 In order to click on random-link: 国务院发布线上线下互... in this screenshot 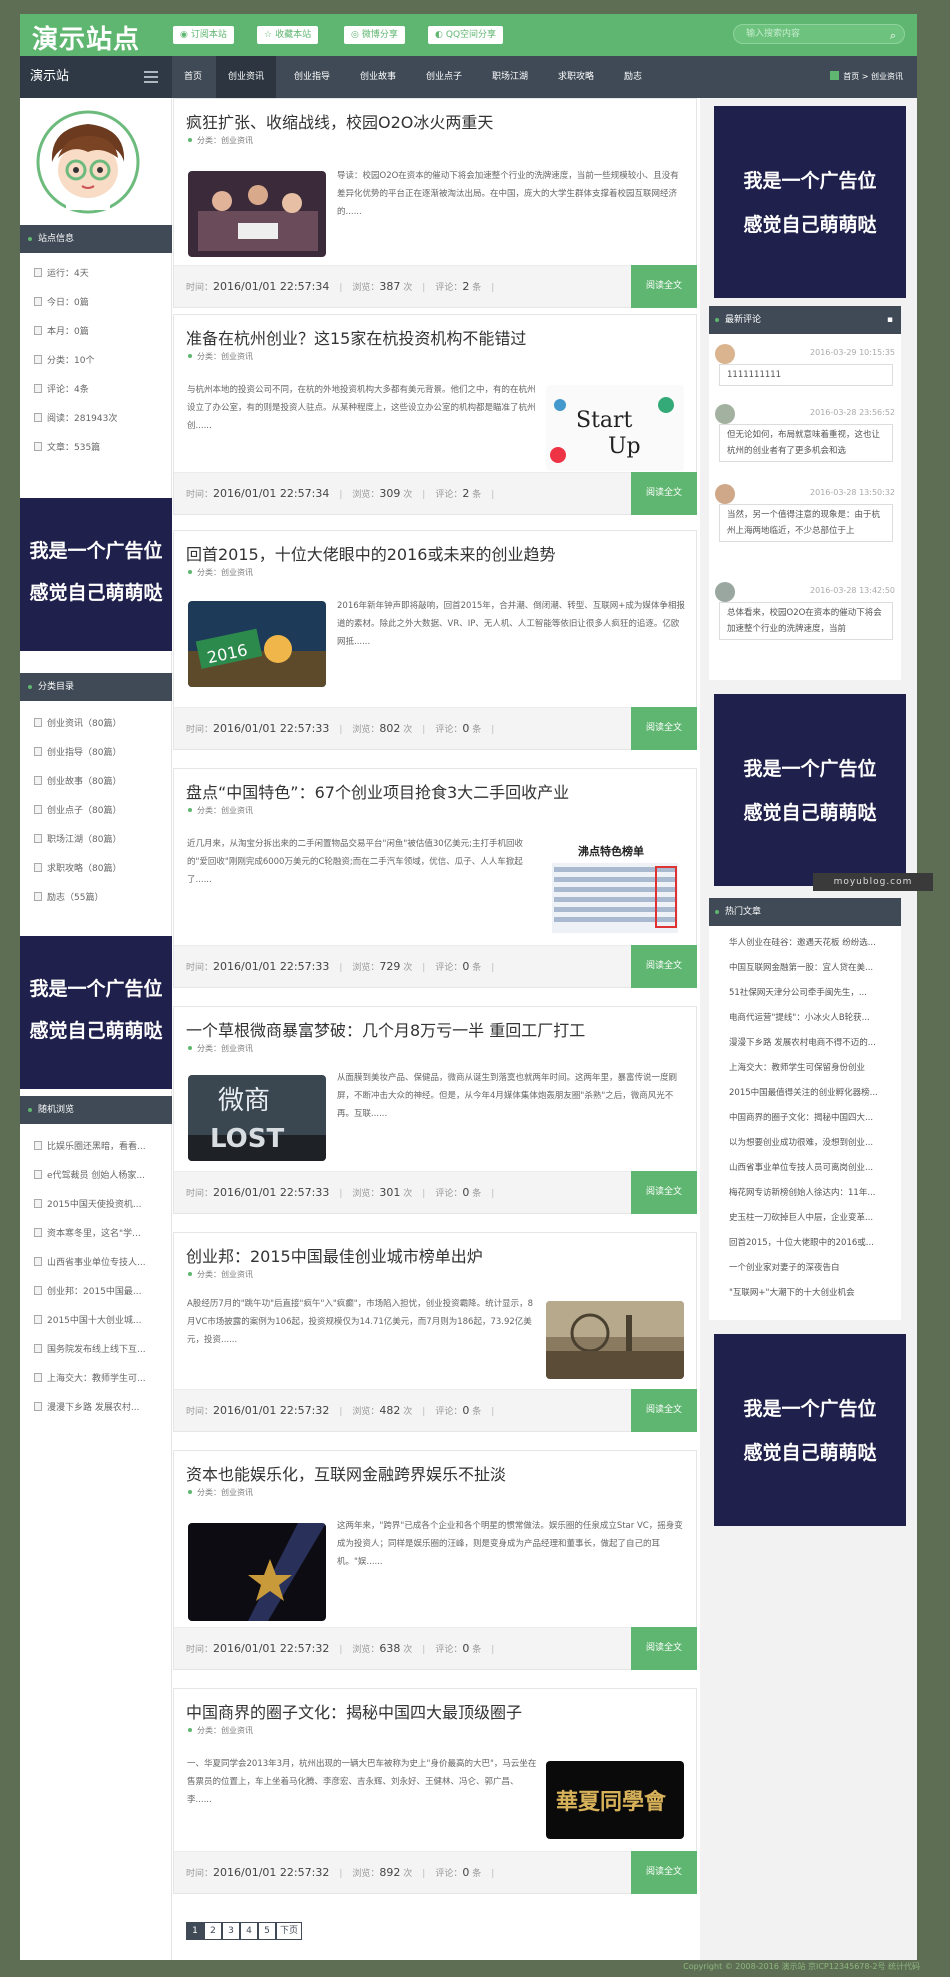, I will do `click(100, 1348)`.